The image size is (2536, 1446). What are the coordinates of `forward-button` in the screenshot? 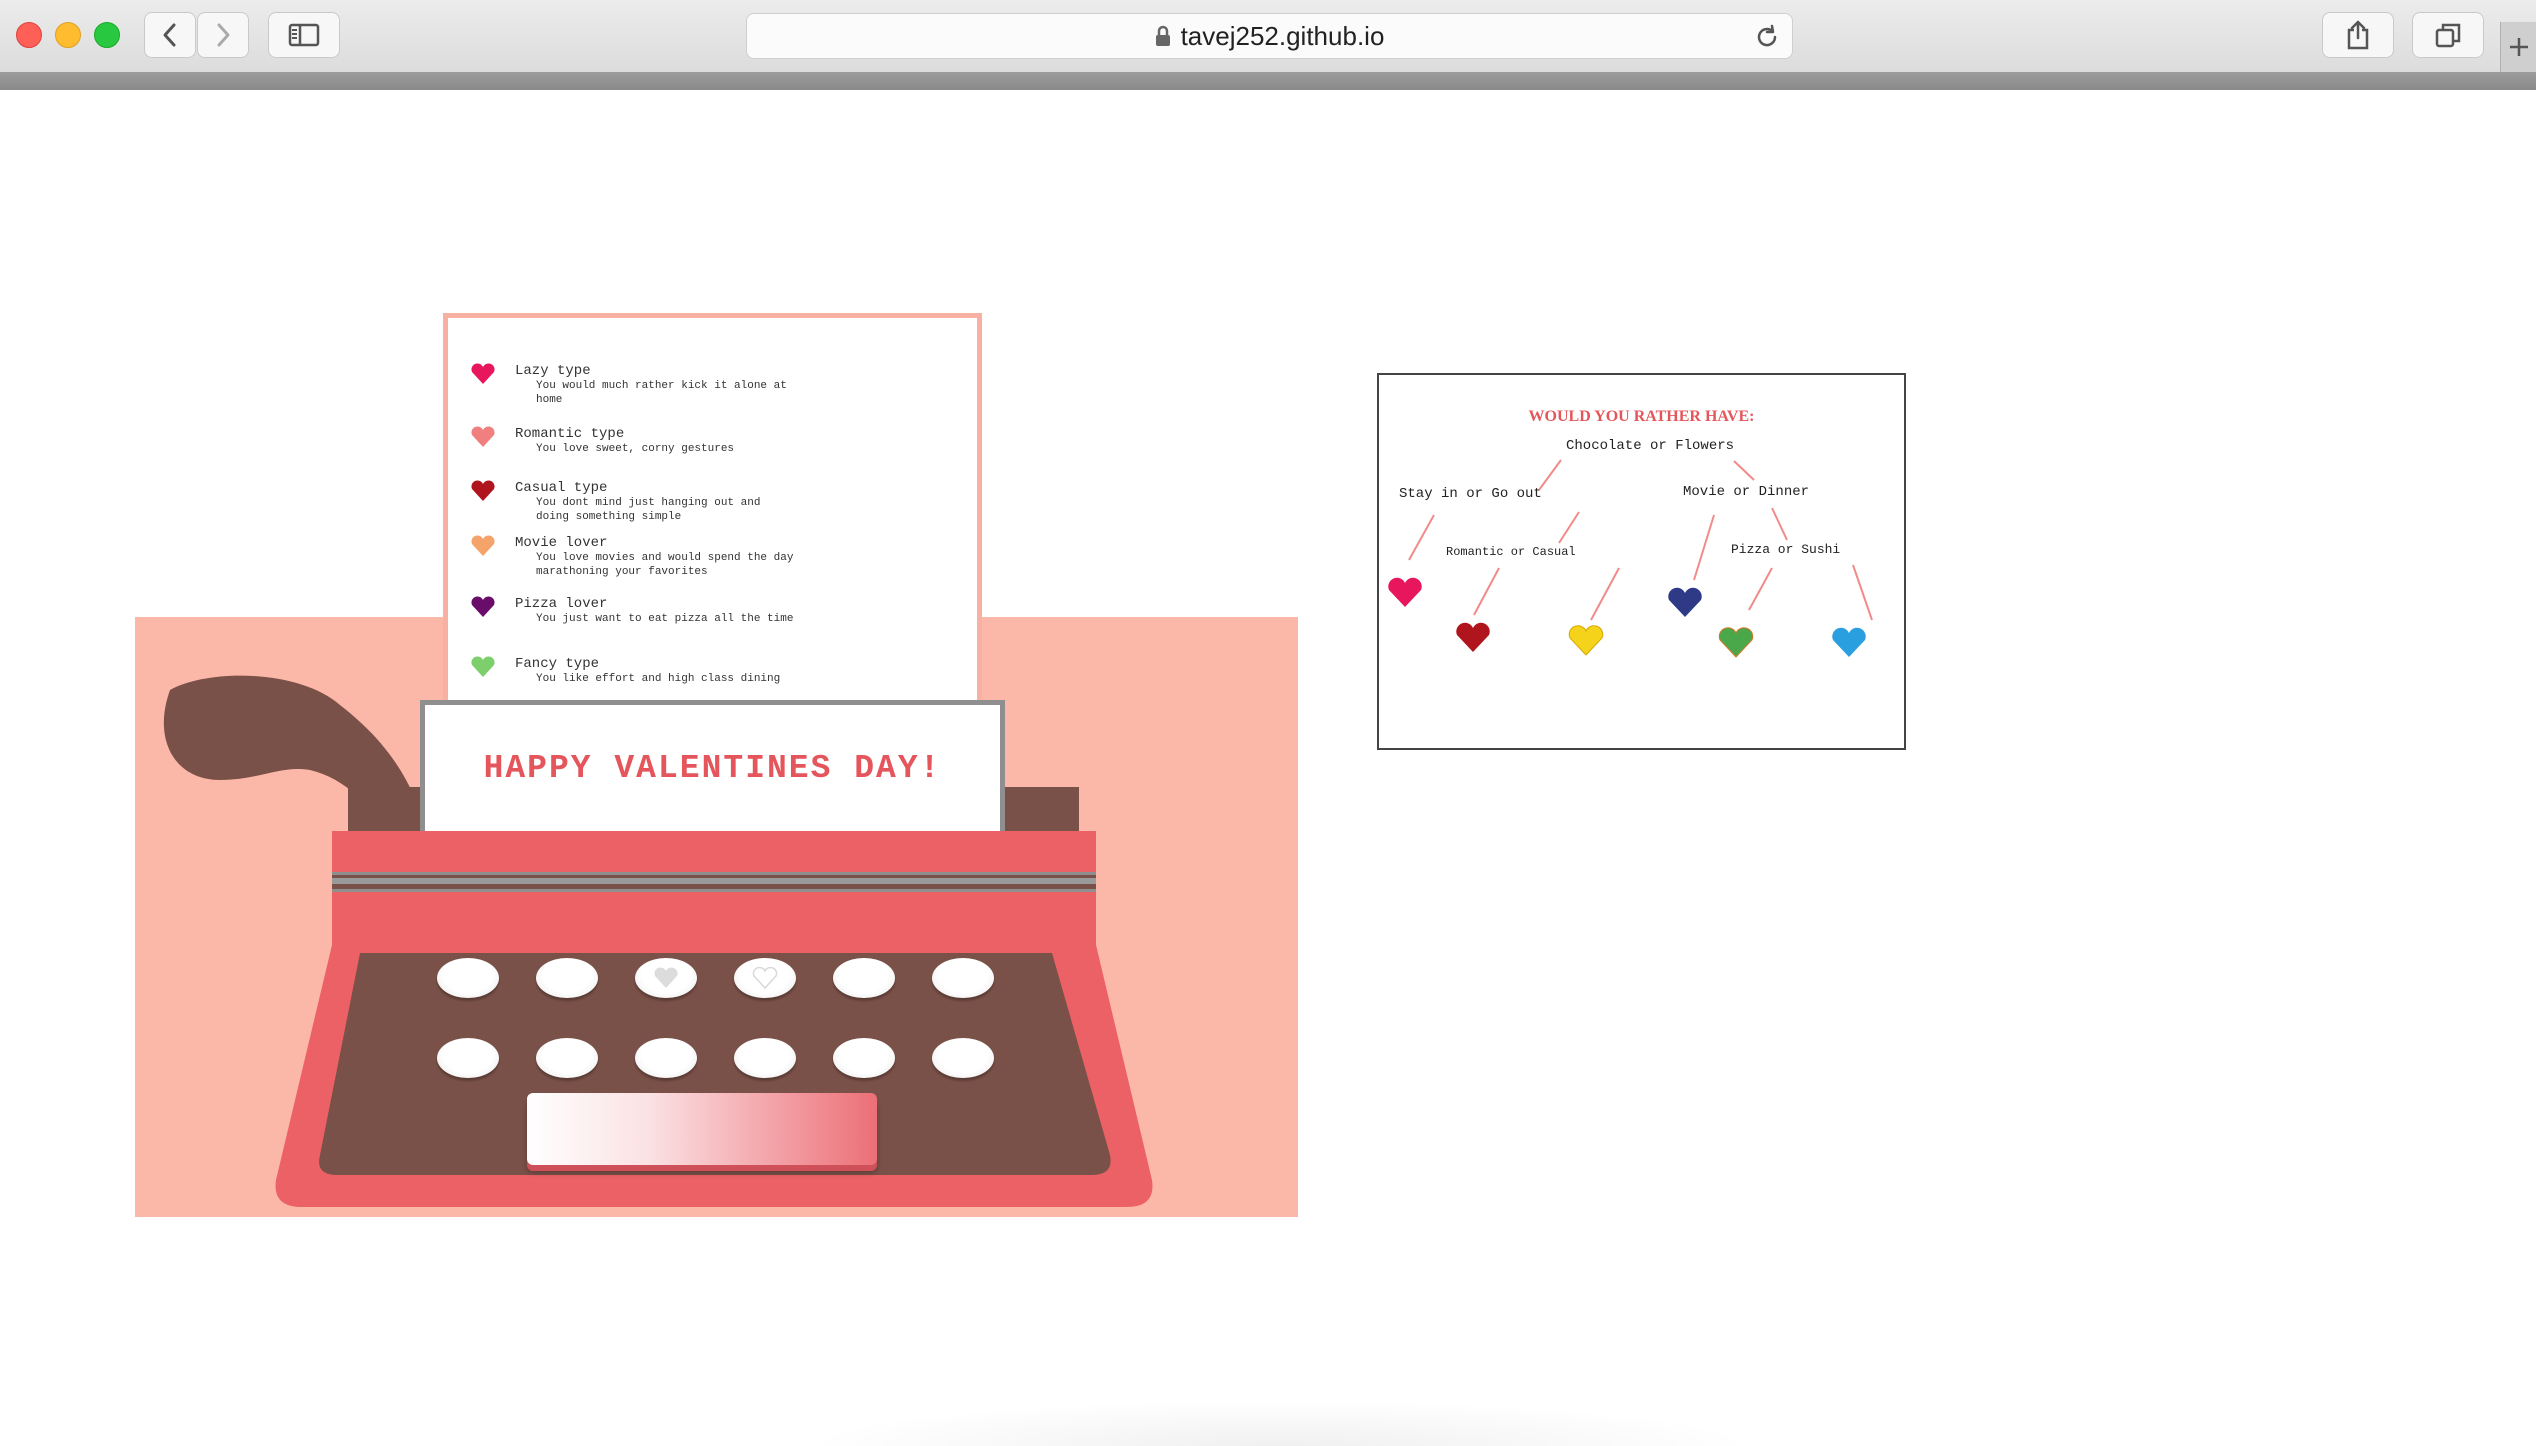 It's located at (223, 35).